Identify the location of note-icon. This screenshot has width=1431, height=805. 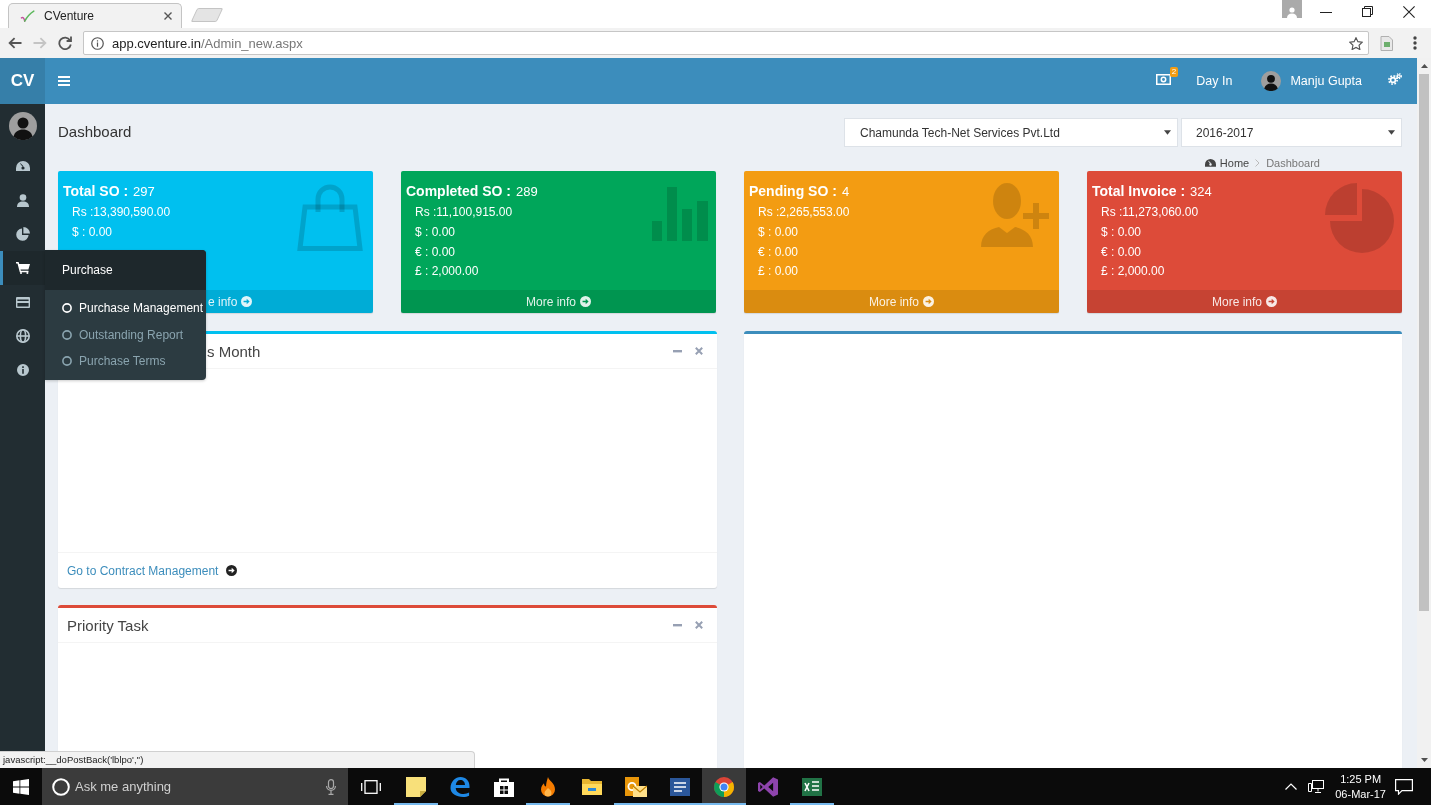
(416, 786).